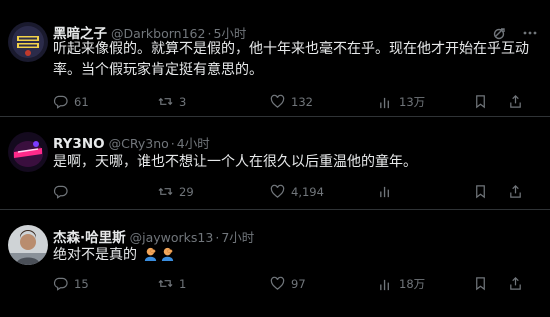 The height and width of the screenshot is (317, 550). What do you see at coordinates (81, 283) in the screenshot?
I see `reply-count: 15` at bounding box center [81, 283].